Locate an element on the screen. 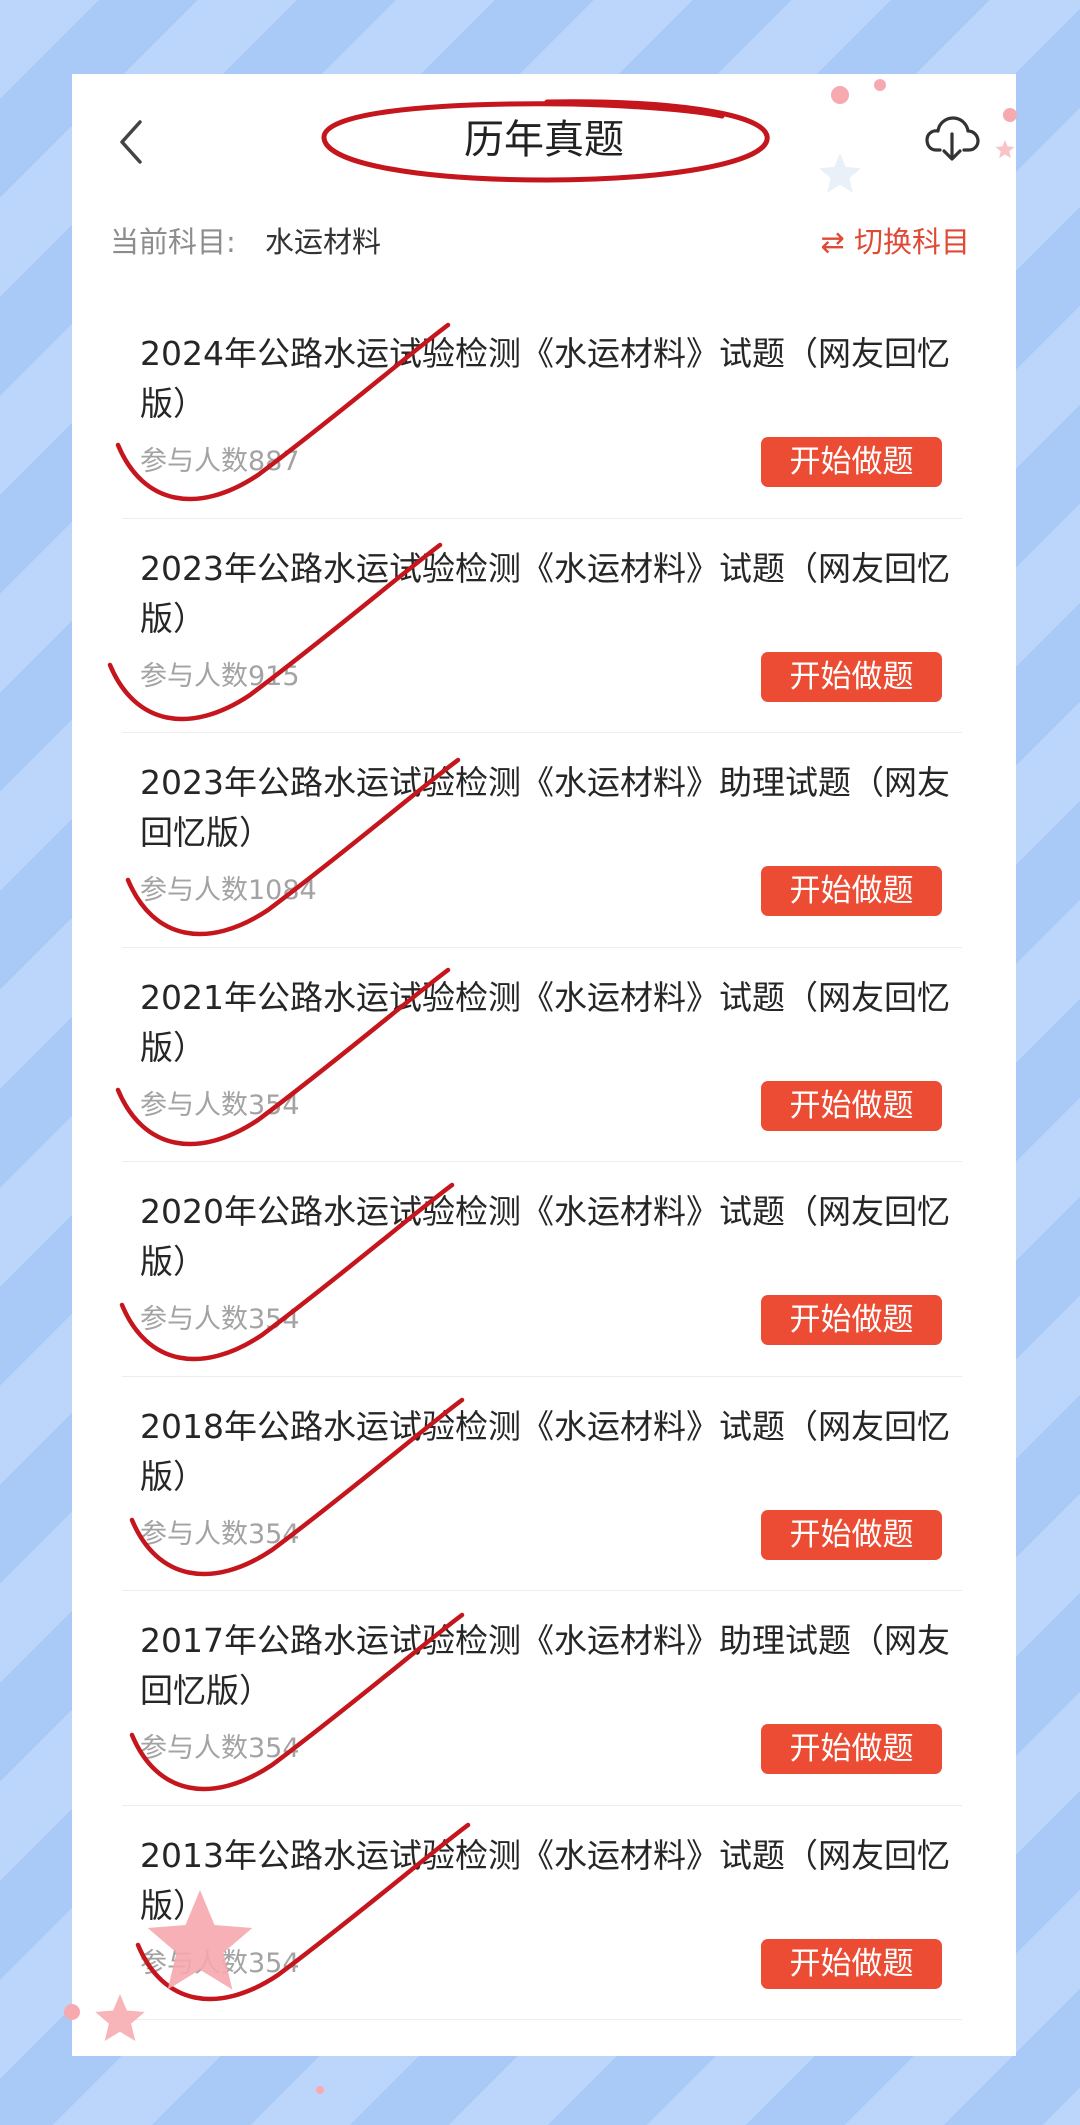 This screenshot has width=1080, height=2125. top-bar: 历年真题 is located at coordinates (544, 136).